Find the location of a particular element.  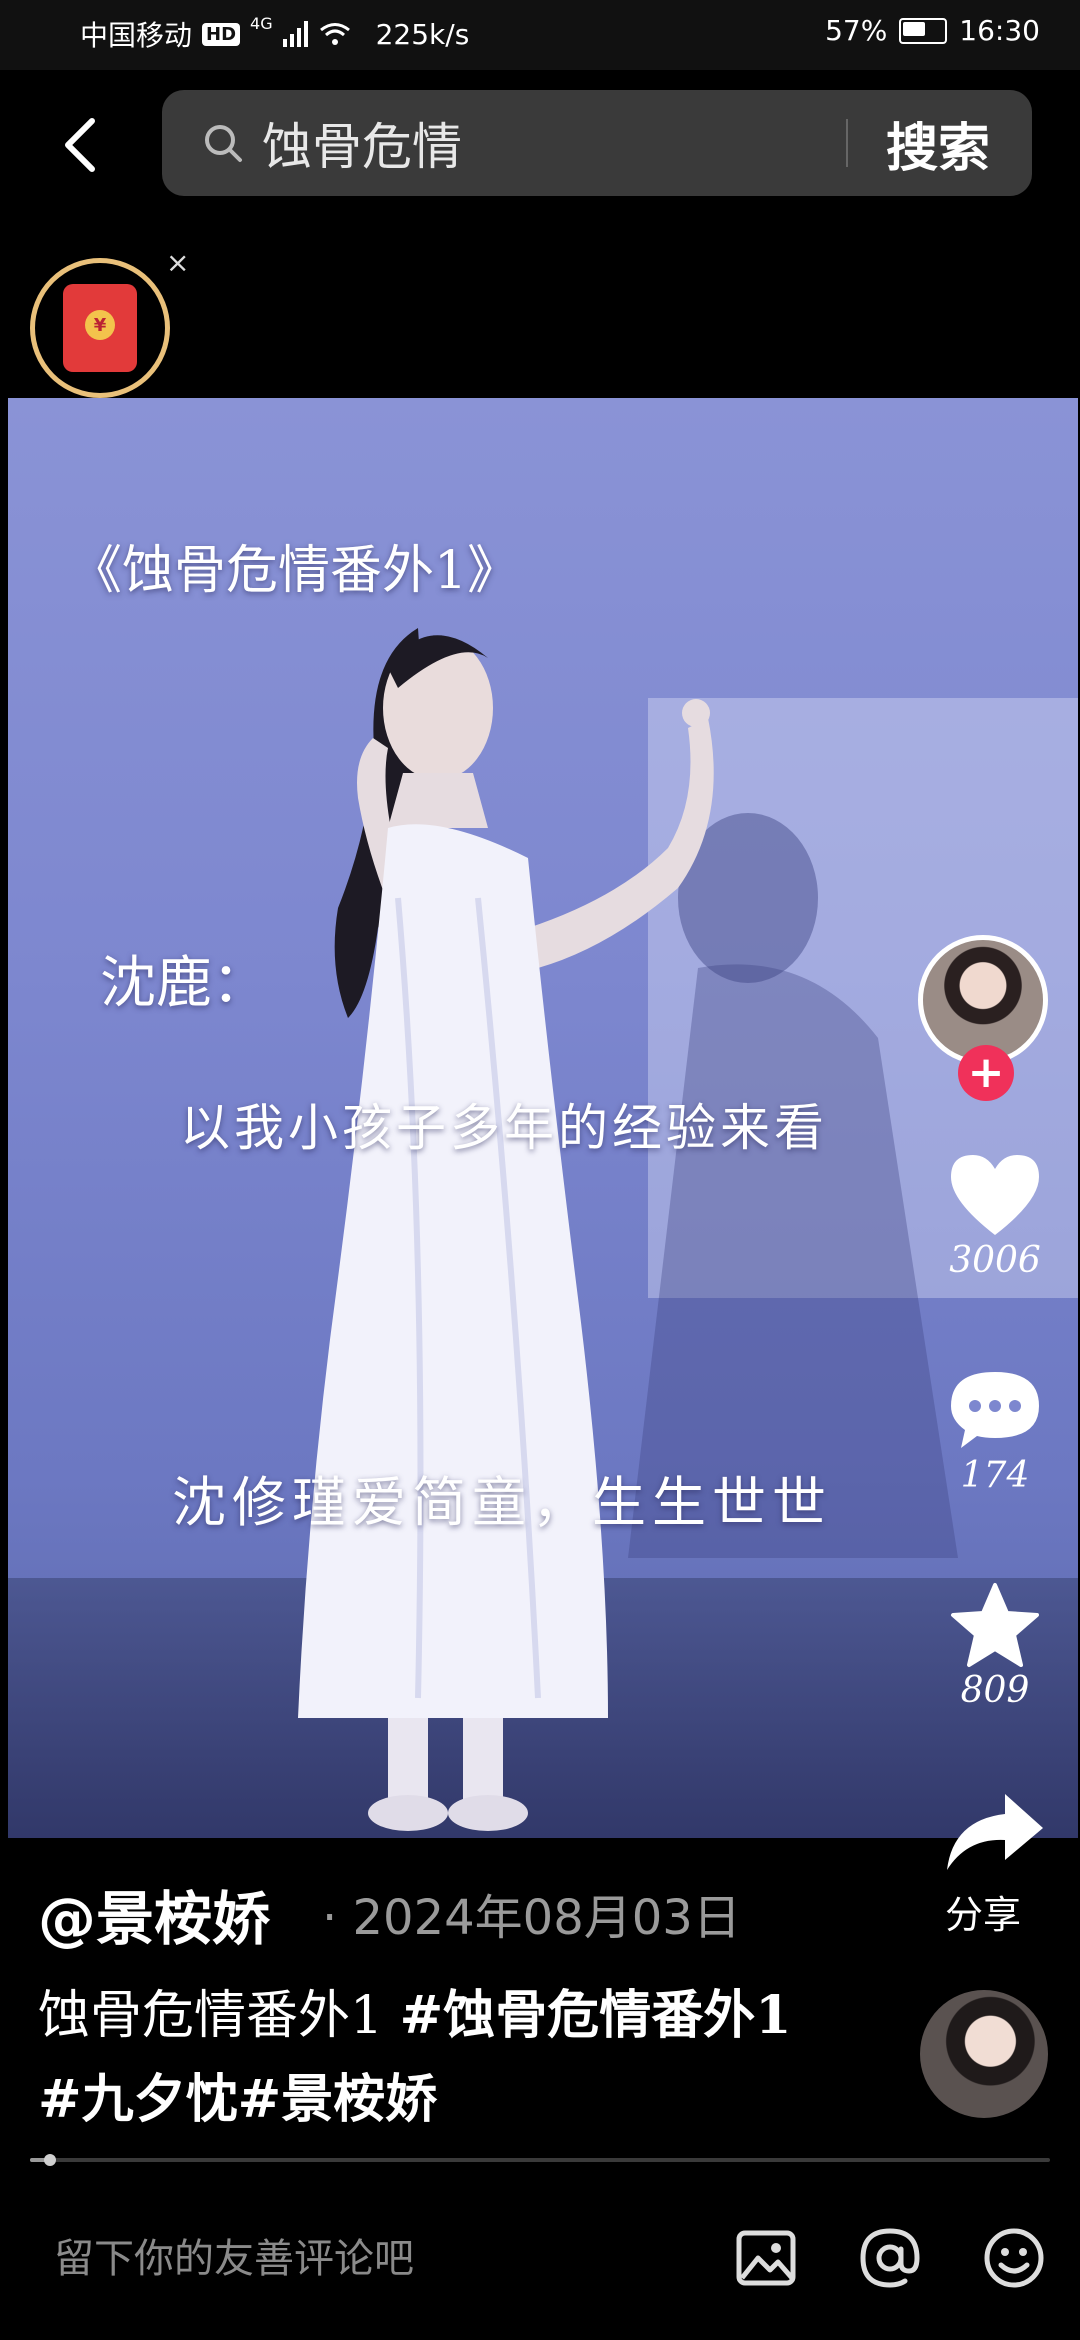

star-icon is located at coordinates (995, 1625).